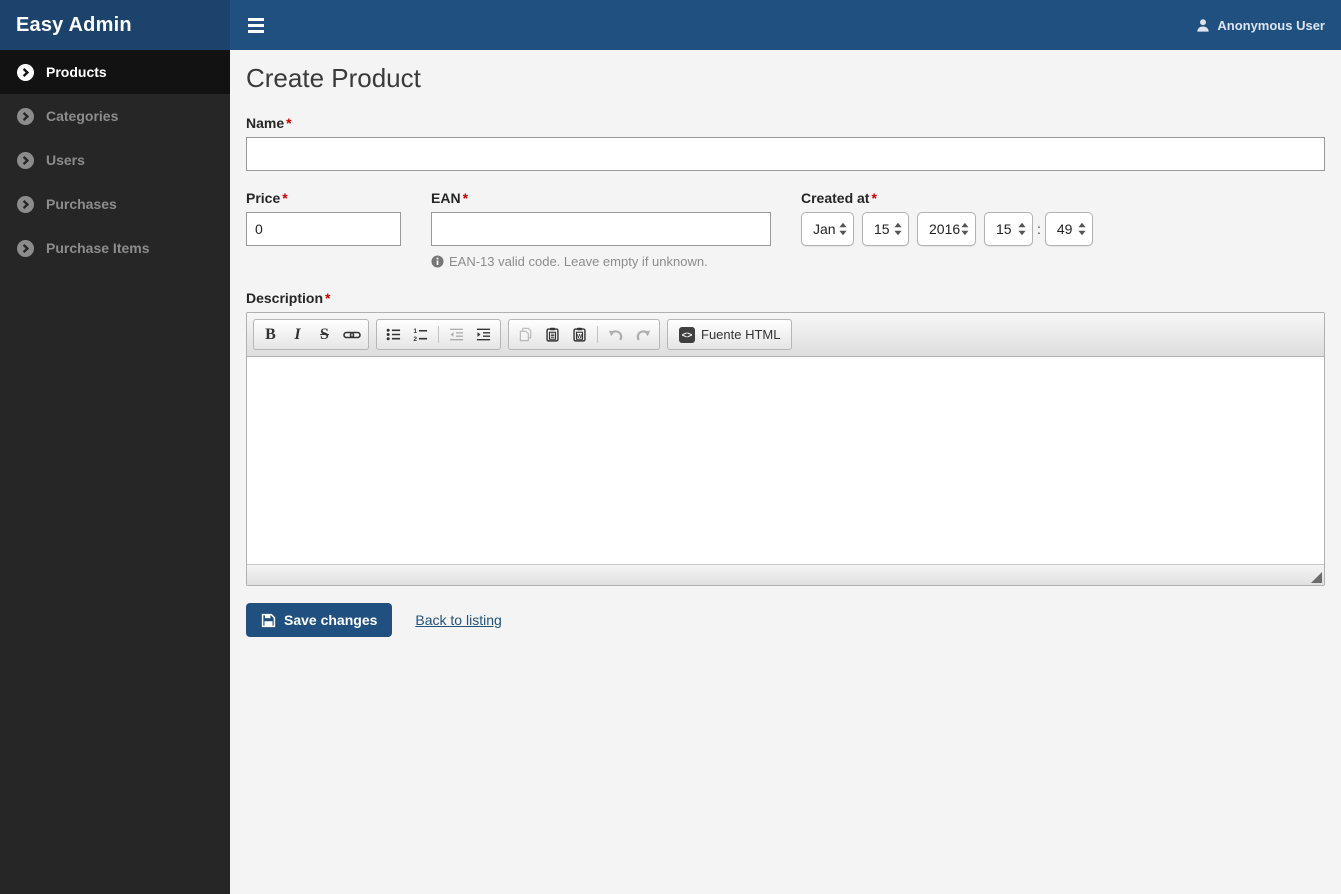 This screenshot has width=1341, height=894. I want to click on ean-input, so click(601, 229).